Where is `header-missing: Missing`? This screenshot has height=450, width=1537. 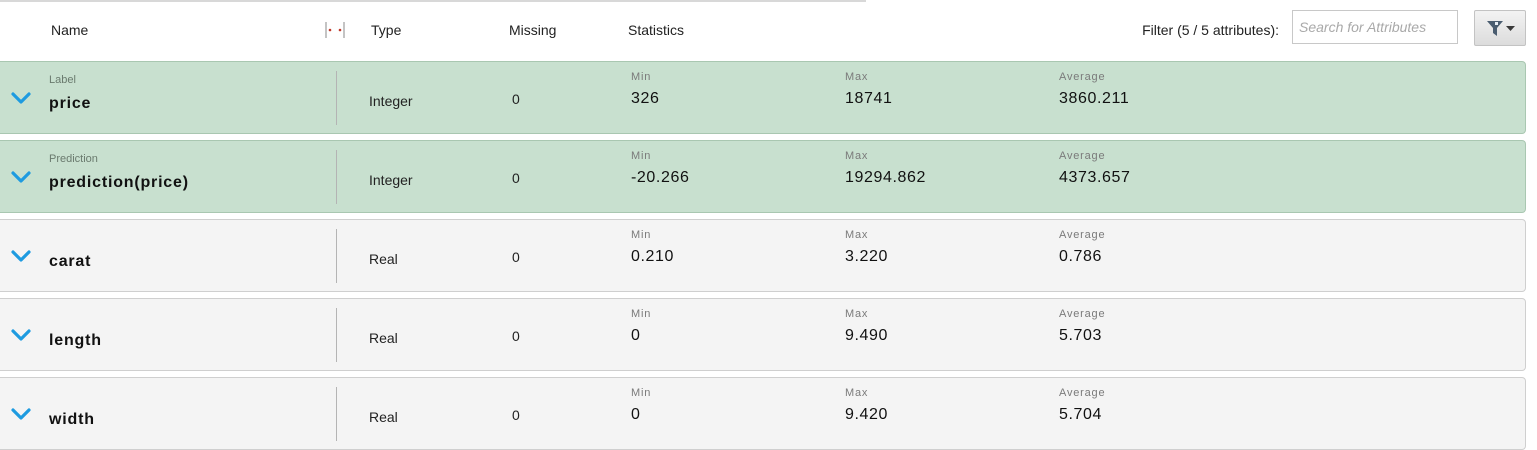
header-missing: Missing is located at coordinates (532, 30).